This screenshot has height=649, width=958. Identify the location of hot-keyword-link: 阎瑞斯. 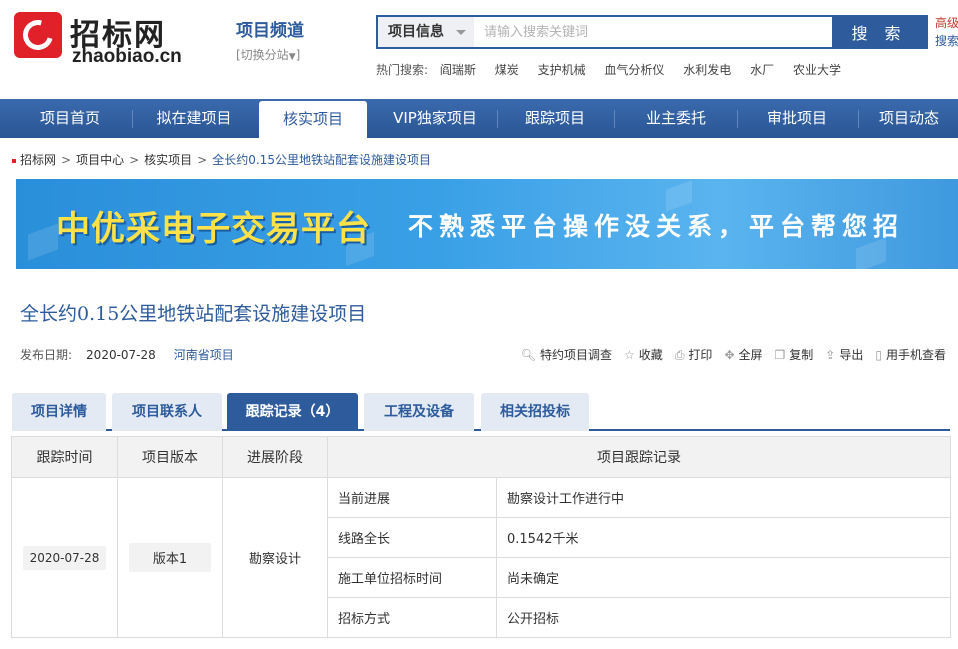
(458, 70).